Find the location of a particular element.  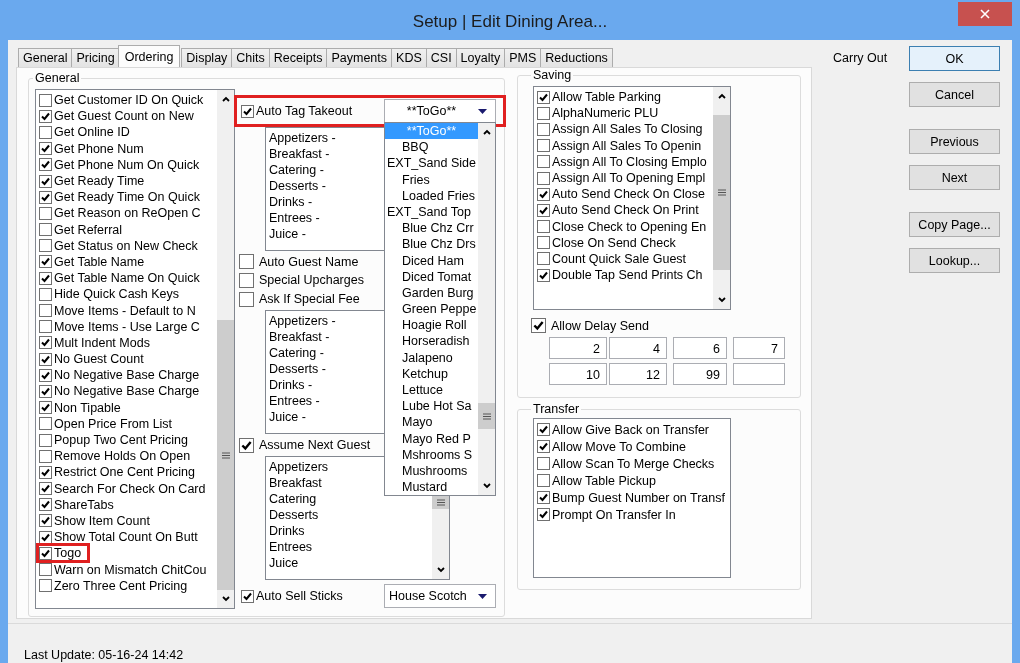

input-field: 7 is located at coordinates (759, 348).